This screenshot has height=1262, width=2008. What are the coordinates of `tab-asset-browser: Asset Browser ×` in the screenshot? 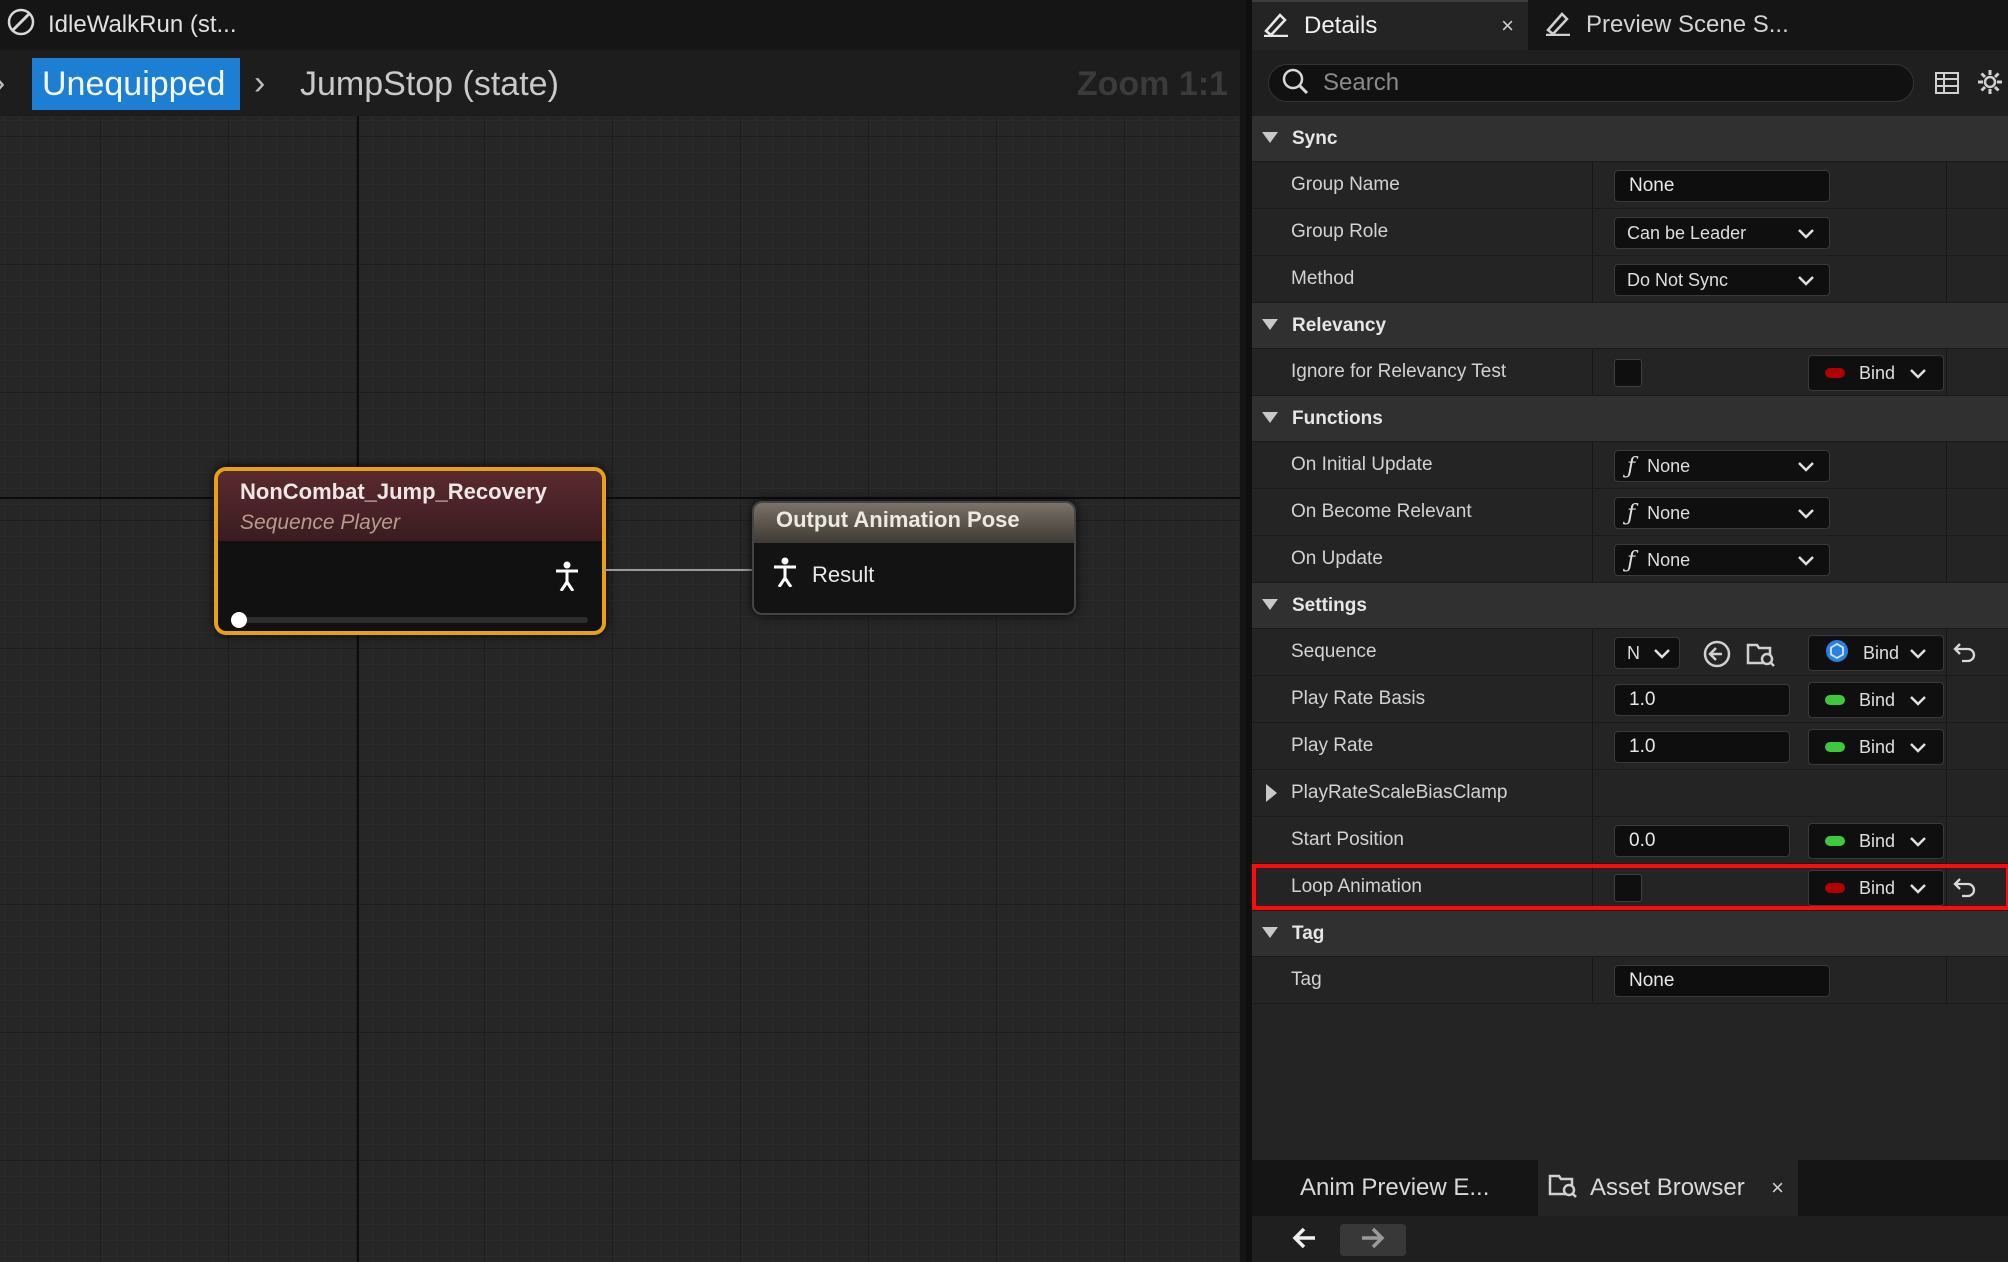 It's located at (1668, 1188).